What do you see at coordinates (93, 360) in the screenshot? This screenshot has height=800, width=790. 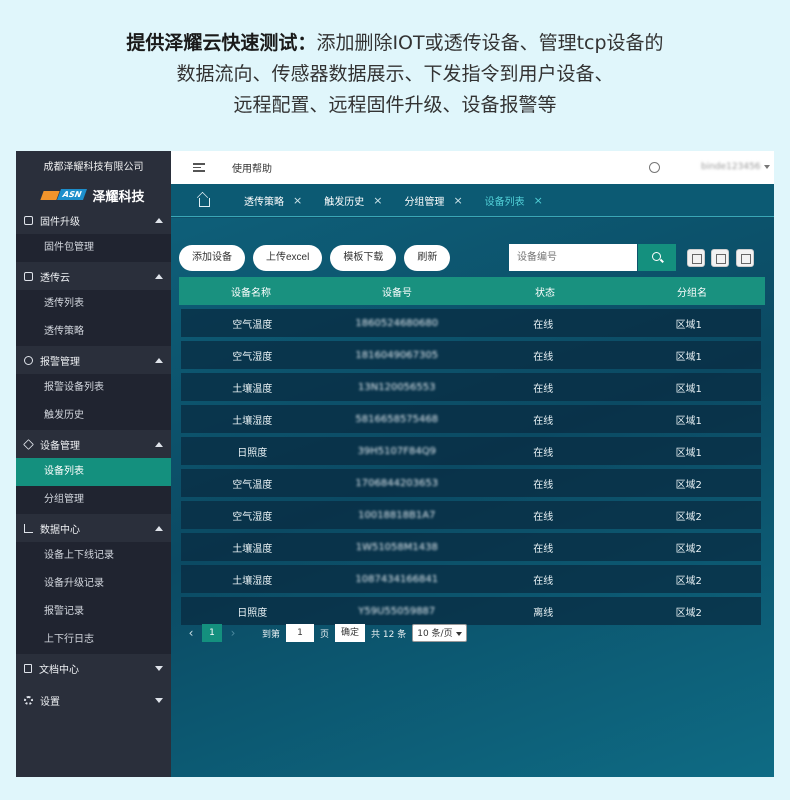 I see `sidebar-group-alarm: 报警管理` at bounding box center [93, 360].